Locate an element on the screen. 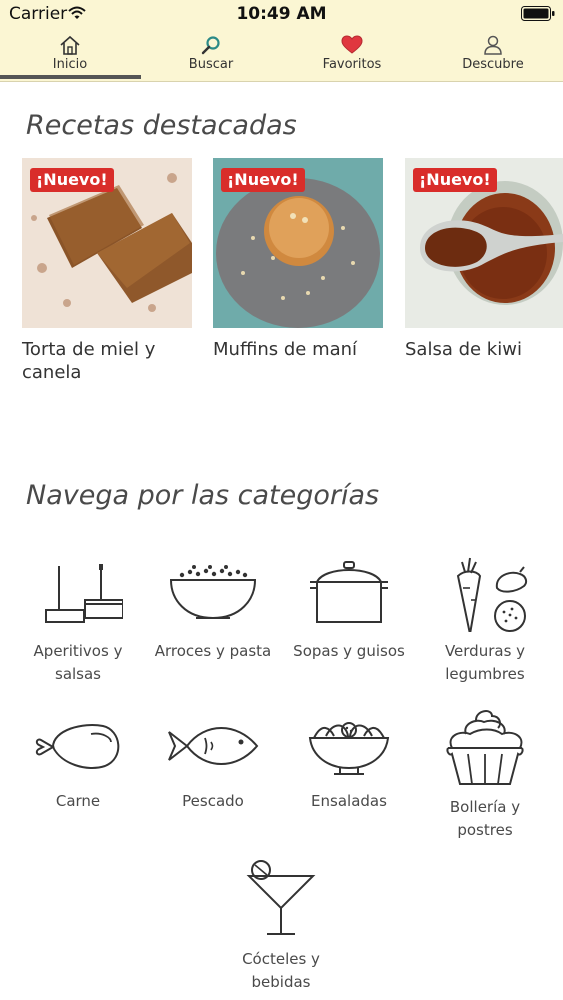 The height and width of the screenshot is (1000, 563). recipe-title: Torta de miel y canela is located at coordinates (89, 361).